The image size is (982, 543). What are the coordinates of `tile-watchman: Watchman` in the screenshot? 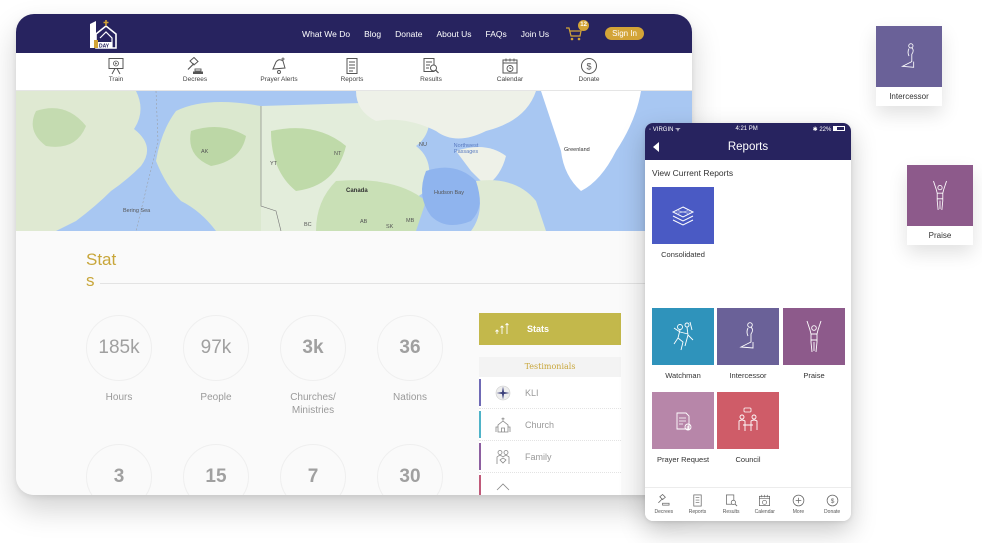 It's located at (683, 344).